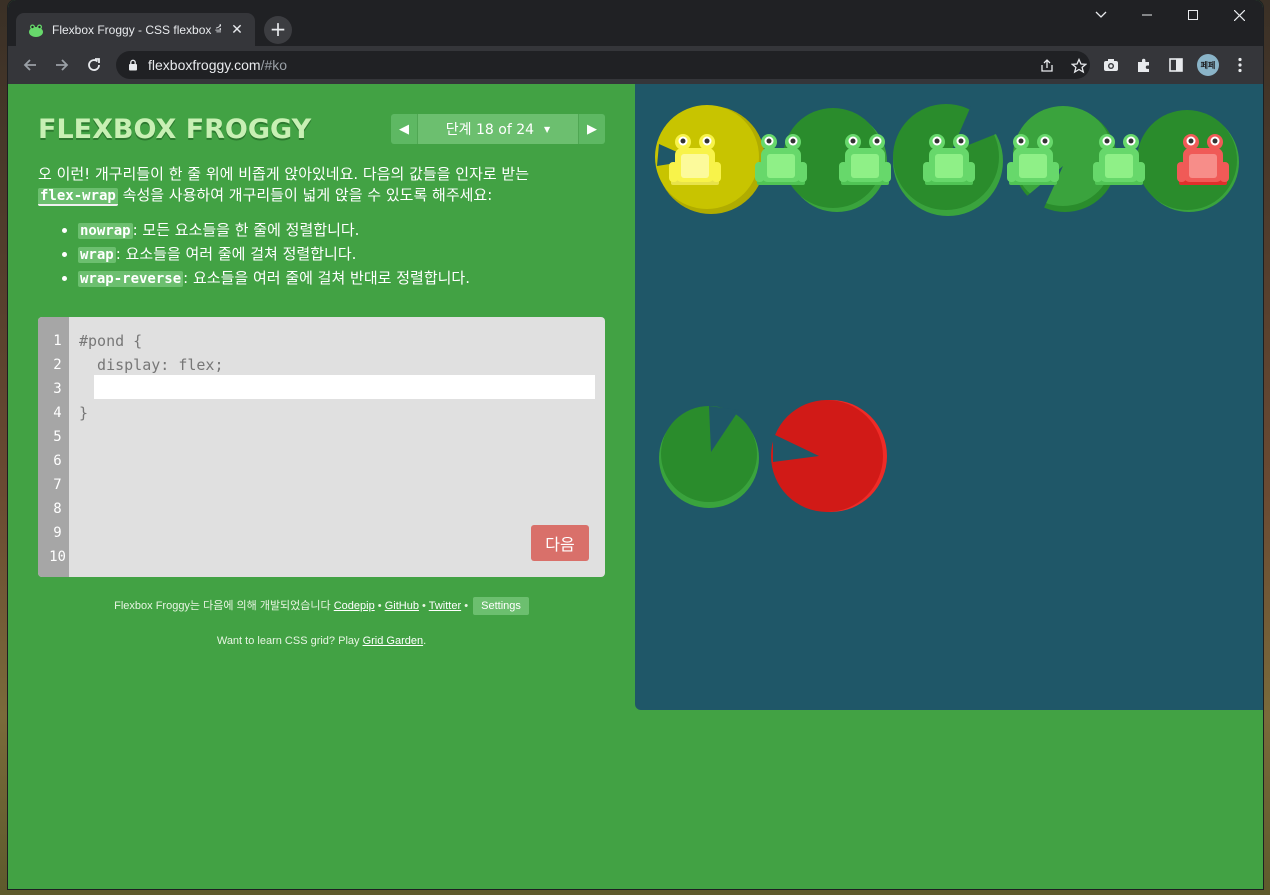 This screenshot has height=895, width=1270. Describe the element at coordinates (218, 65) in the screenshot. I see `url-text: flexboxfroggy.com/#ko` at that location.